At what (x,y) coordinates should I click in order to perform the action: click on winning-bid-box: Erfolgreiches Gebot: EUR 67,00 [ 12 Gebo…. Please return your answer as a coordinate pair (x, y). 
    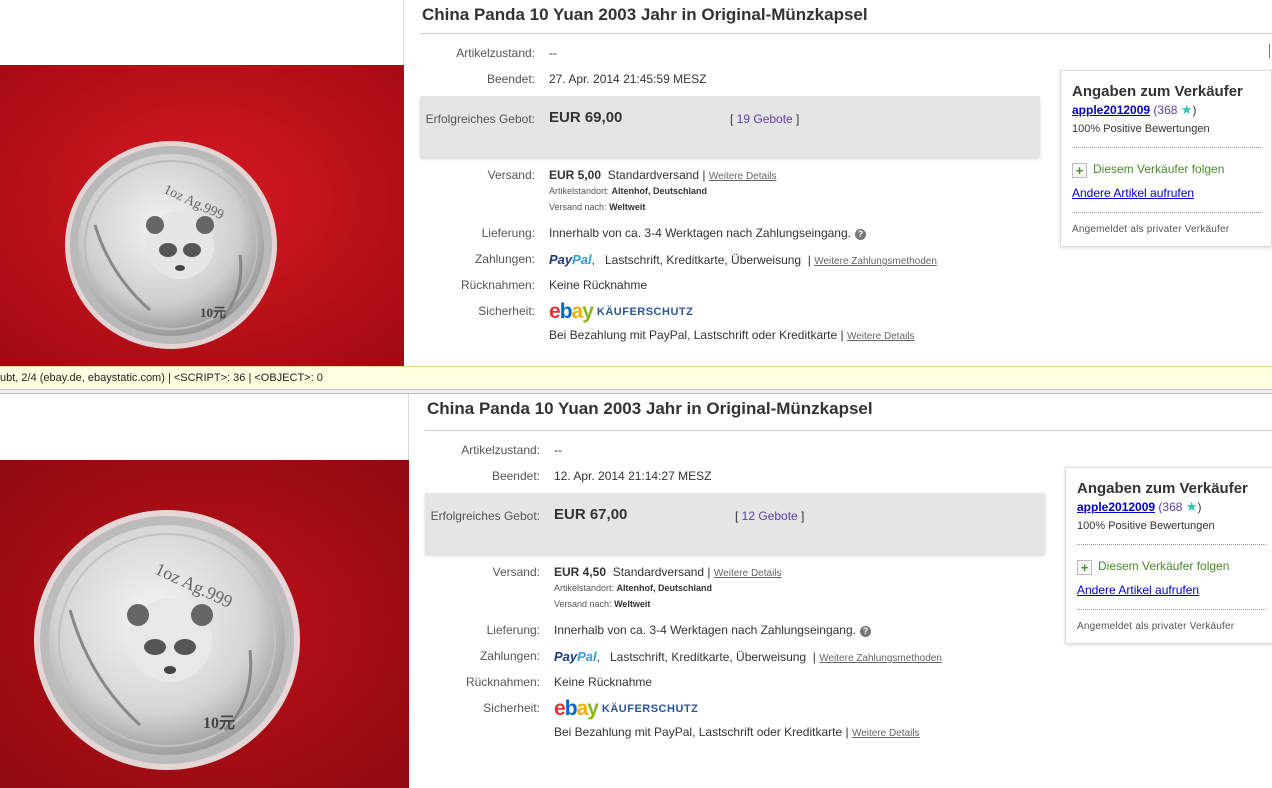
    Looking at the image, I should click on (735, 523).